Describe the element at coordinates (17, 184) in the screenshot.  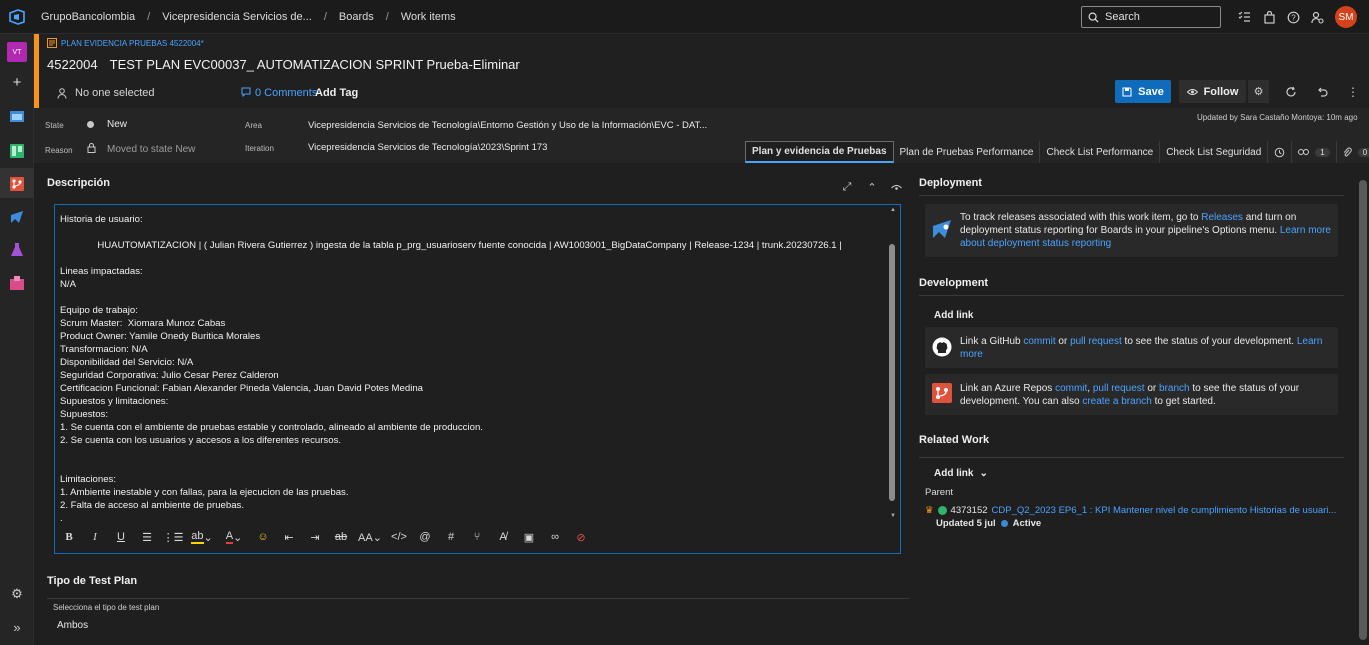
I see `repos-icon` at that location.